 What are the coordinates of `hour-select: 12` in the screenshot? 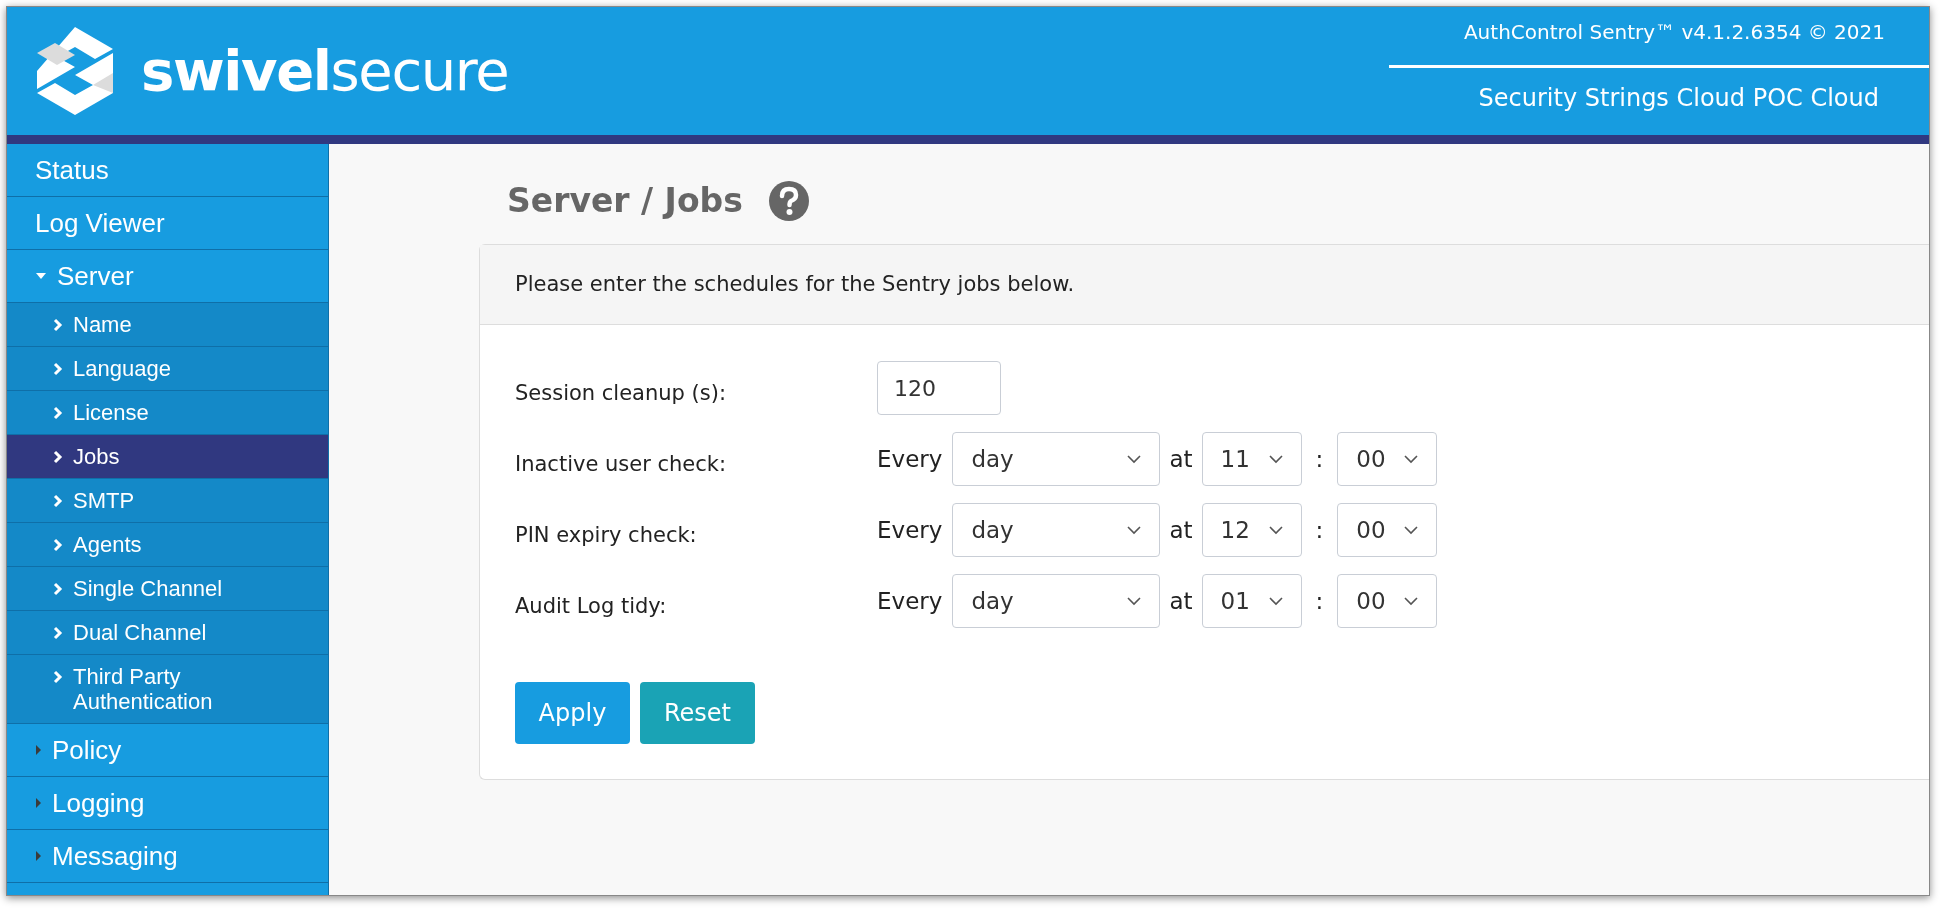 It's located at (1251, 530).